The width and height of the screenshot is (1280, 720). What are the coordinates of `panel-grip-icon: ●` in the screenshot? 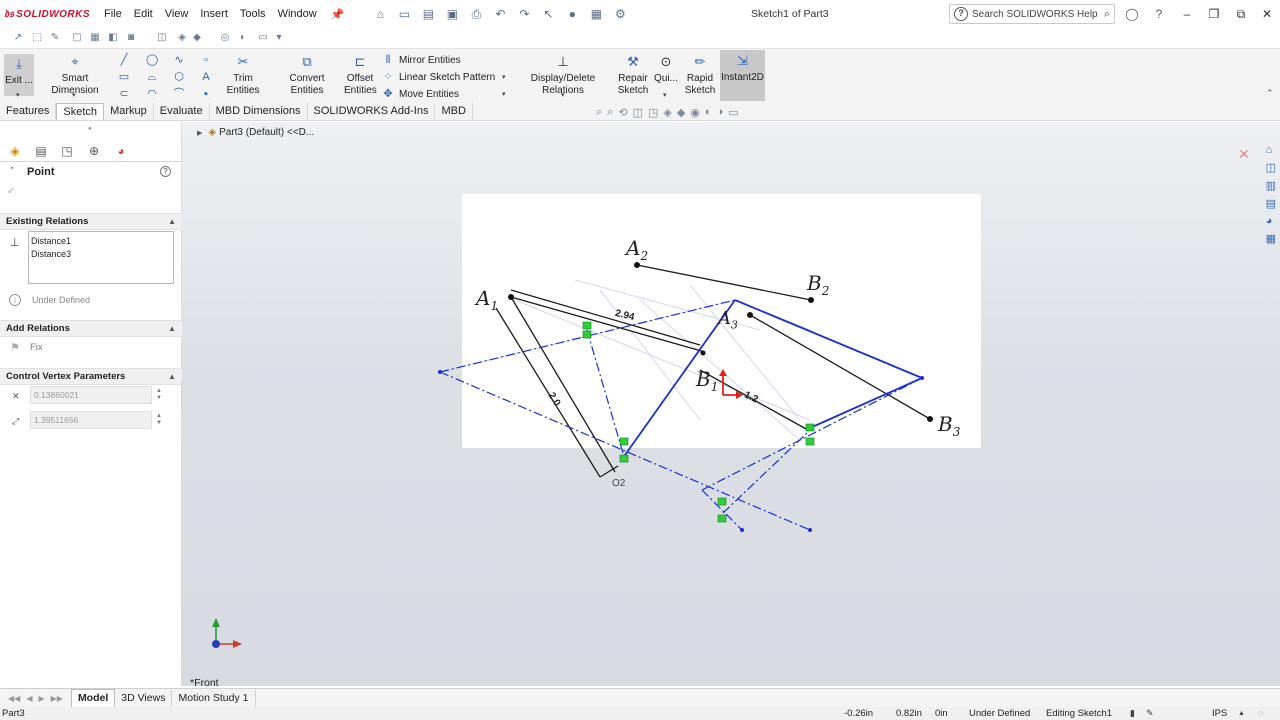 It's located at (90, 129).